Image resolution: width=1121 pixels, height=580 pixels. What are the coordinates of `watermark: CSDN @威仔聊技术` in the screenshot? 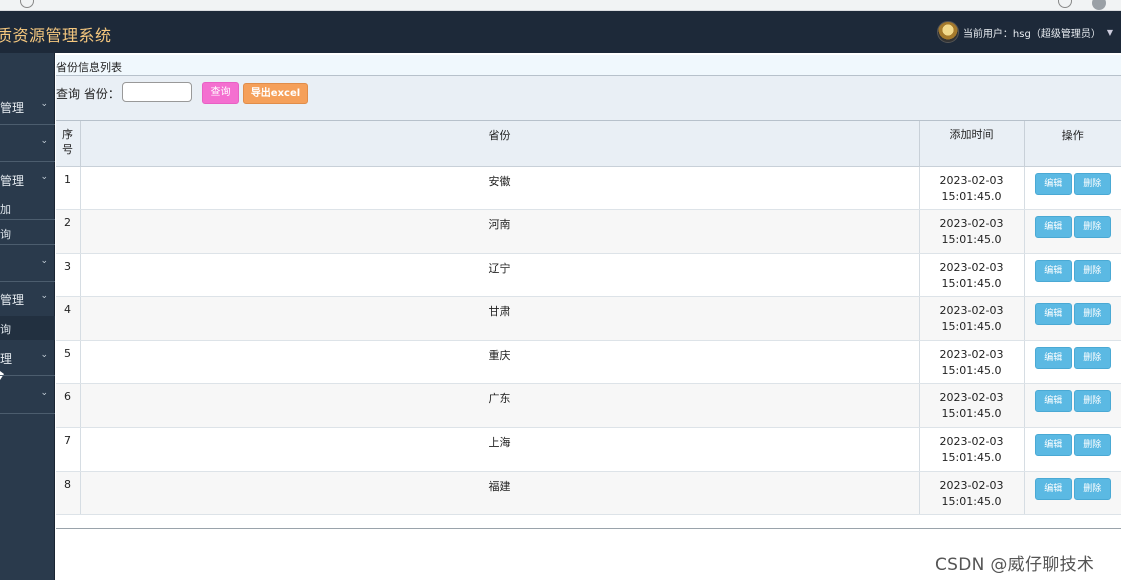 It's located at (1015, 565).